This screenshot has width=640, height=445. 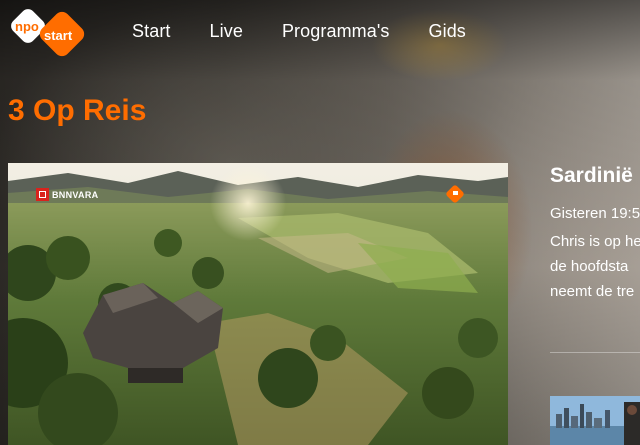 I want to click on logo-npo-text: npo, so click(x=27, y=26).